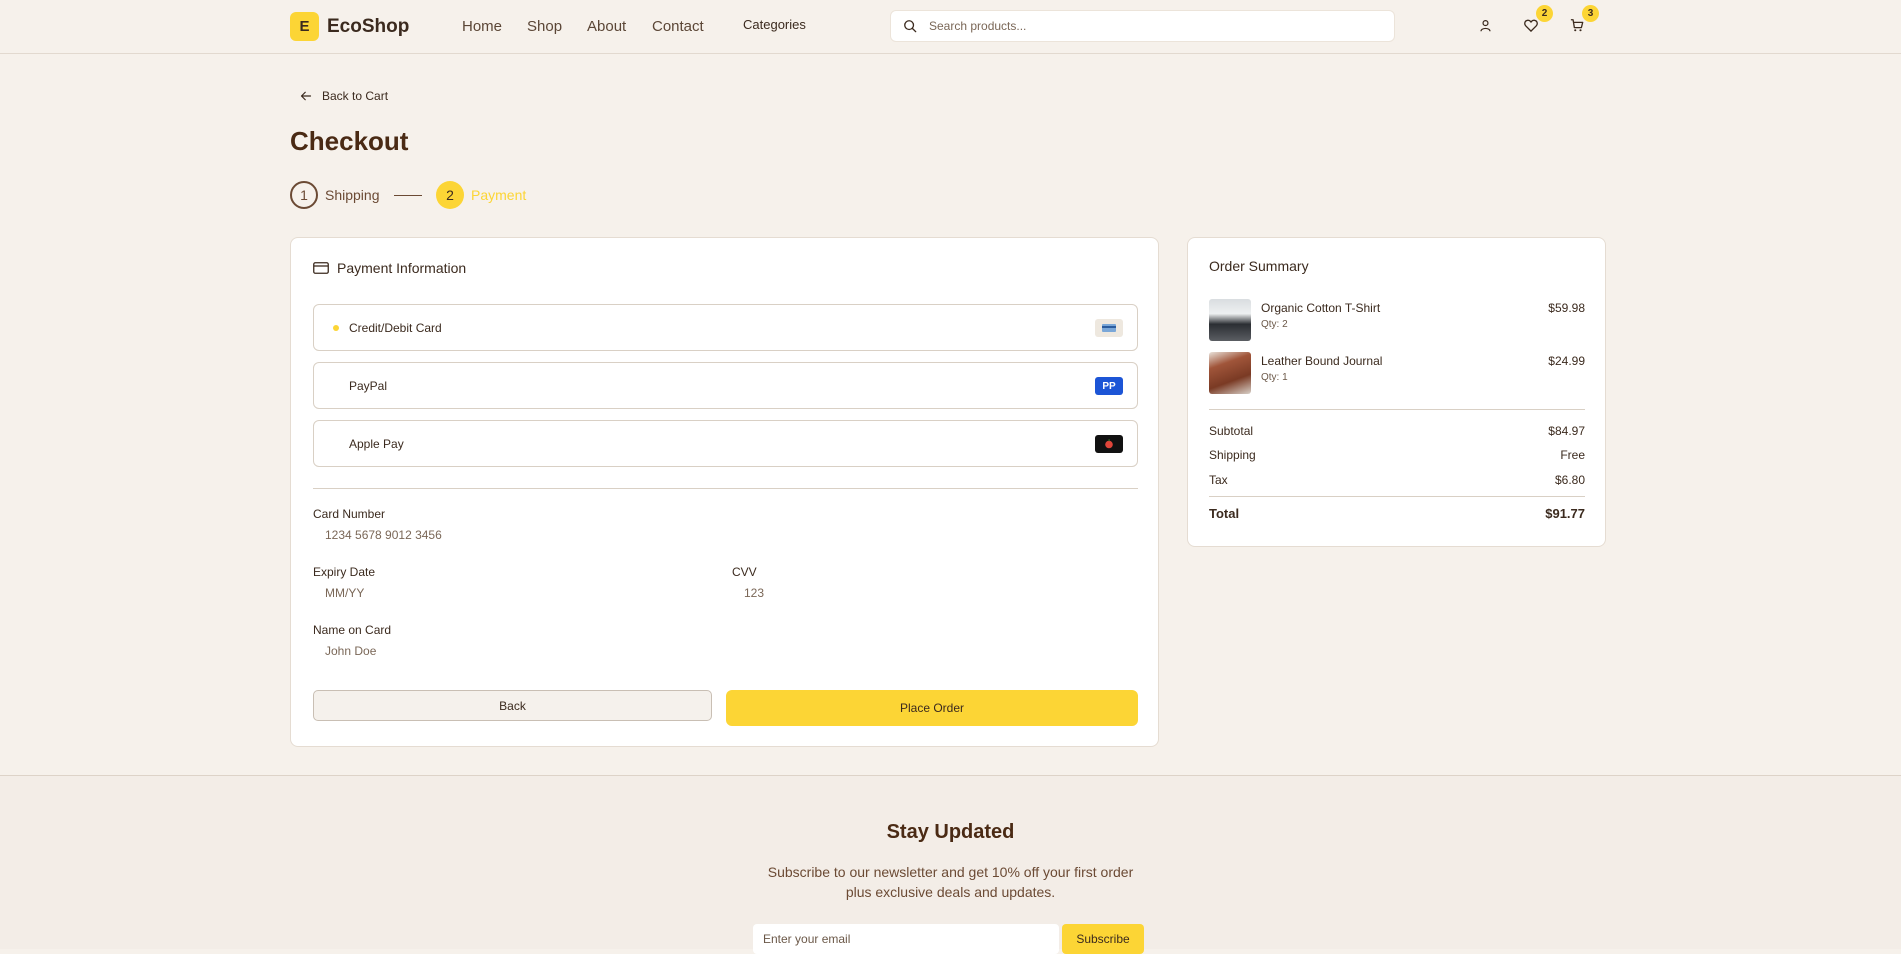  I want to click on step-payment-number: 2, so click(450, 195).